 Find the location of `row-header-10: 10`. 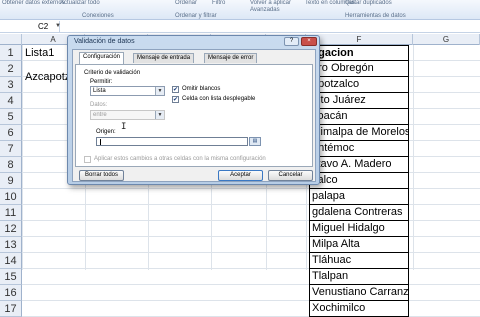

row-header-10: 10 is located at coordinates (11, 197).